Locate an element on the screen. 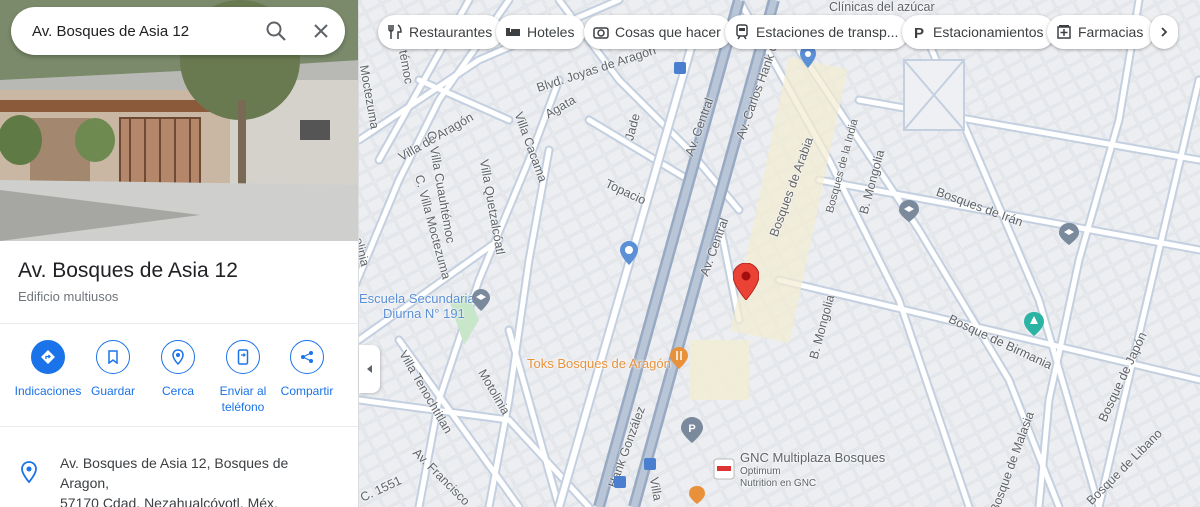 This screenshot has height=507, width=1200. send-to-phone-label: Enviar al teléfono is located at coordinates (243, 399).